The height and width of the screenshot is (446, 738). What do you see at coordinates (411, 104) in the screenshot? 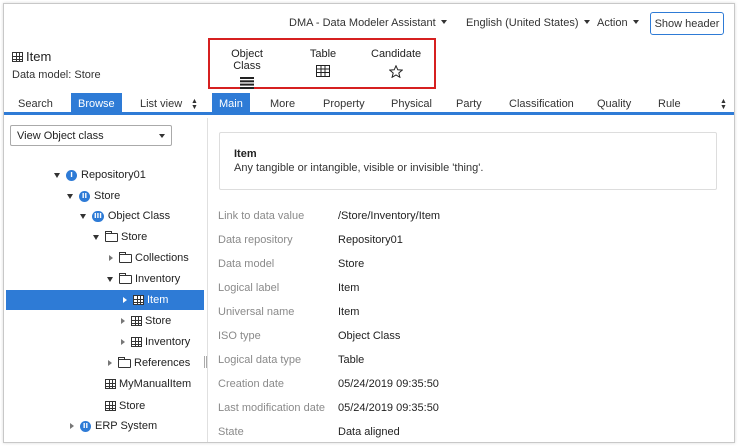
I see `tab-physical: Physical` at bounding box center [411, 104].